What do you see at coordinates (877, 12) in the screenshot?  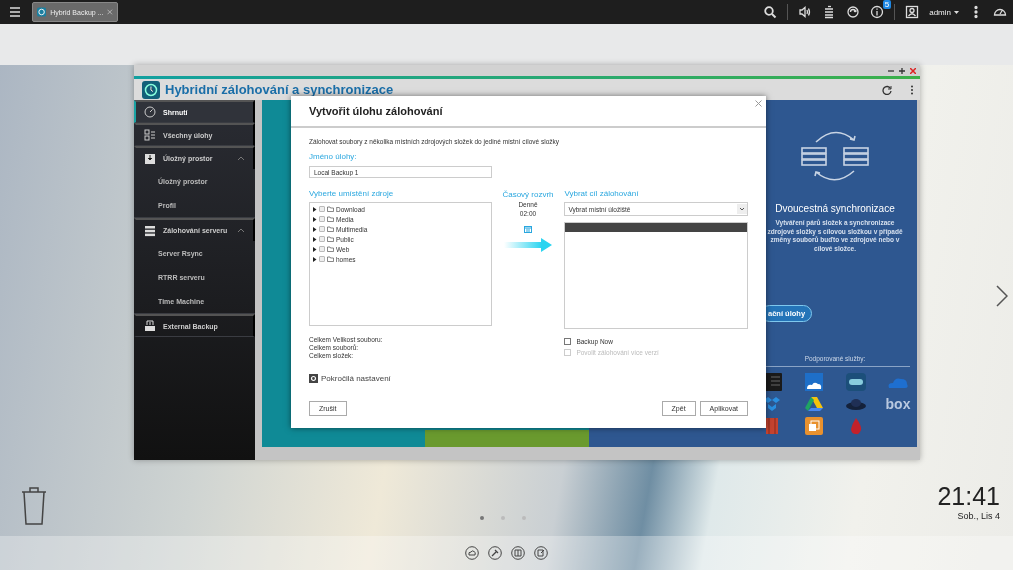 I see `info-icon` at bounding box center [877, 12].